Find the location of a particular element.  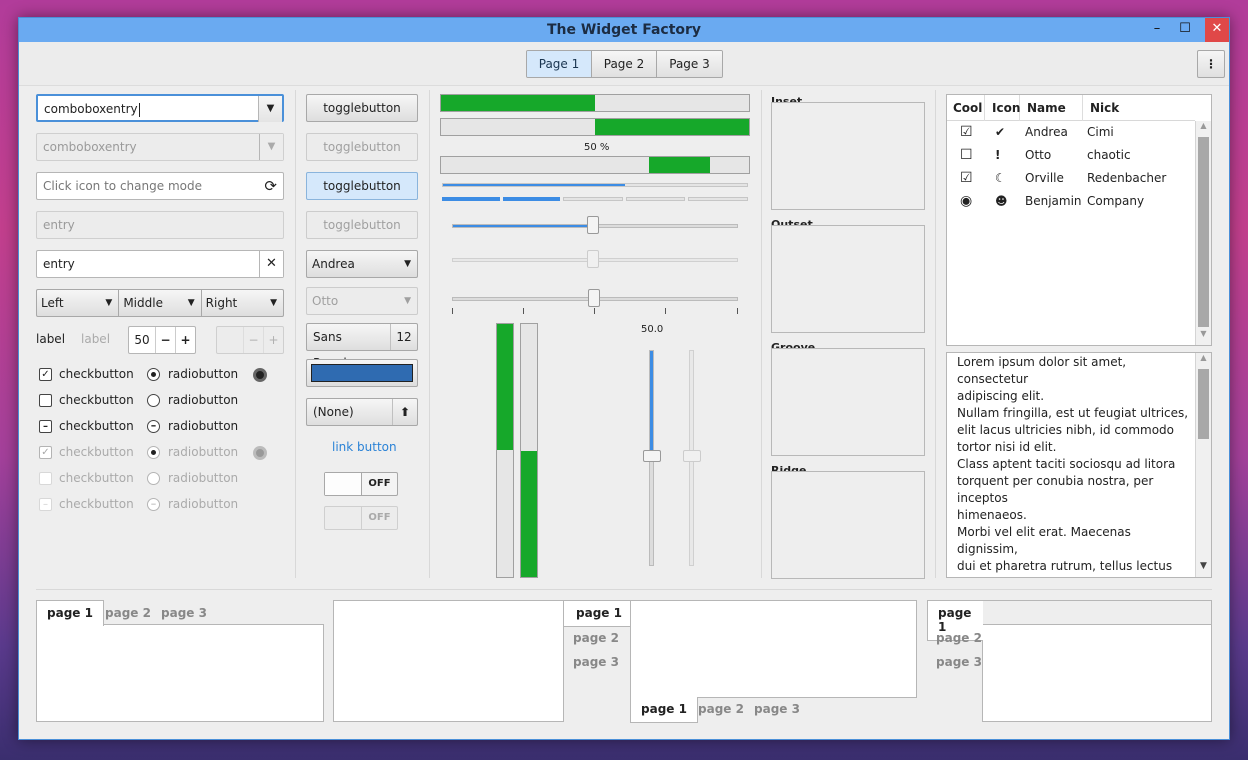

row-name: Benjamin is located at coordinates (1053, 201).